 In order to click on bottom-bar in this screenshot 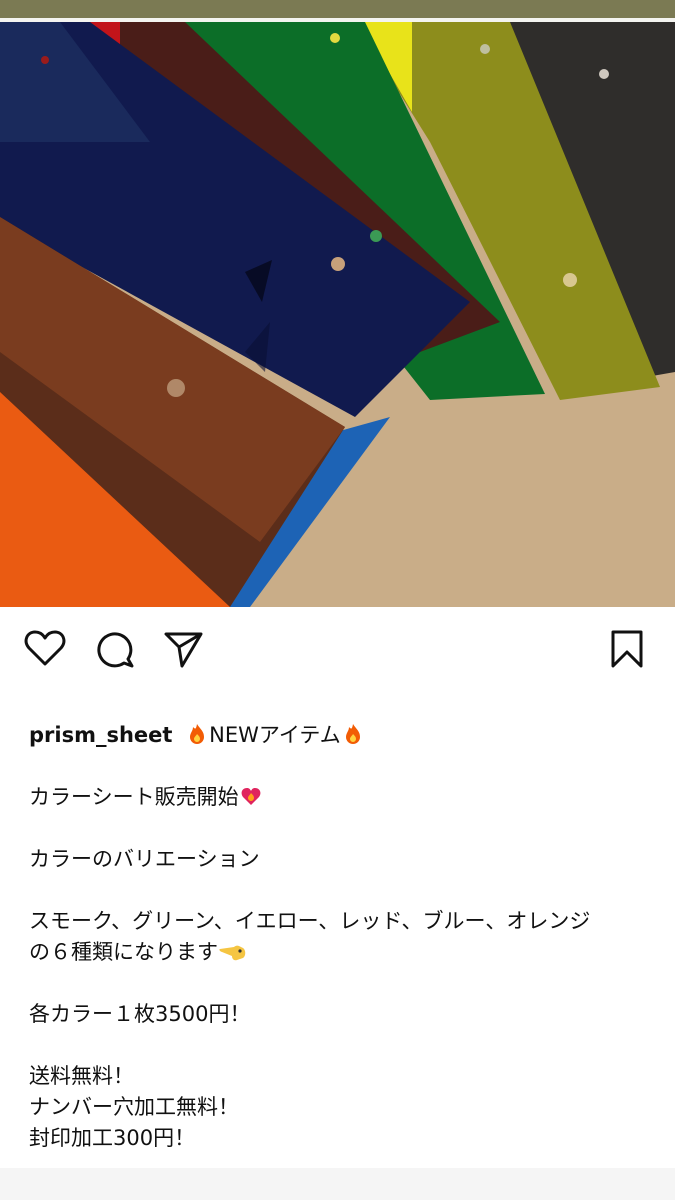, I will do `click(337, 1184)`.